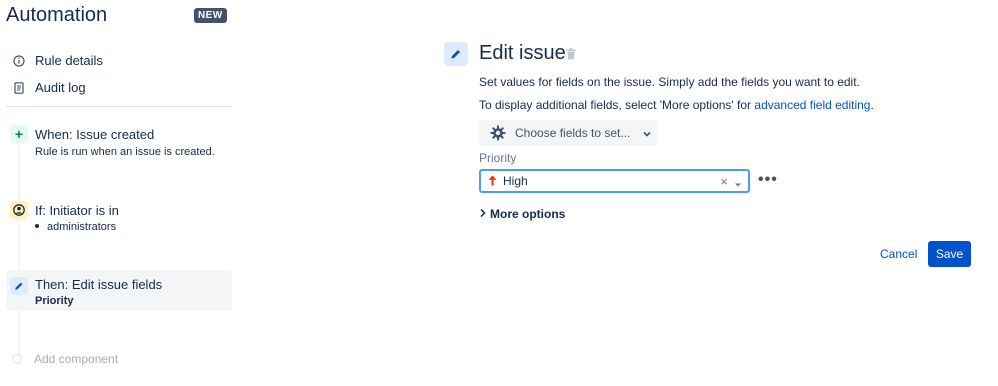 The width and height of the screenshot is (998, 386). I want to click on user-circle-icon, so click(19, 210).